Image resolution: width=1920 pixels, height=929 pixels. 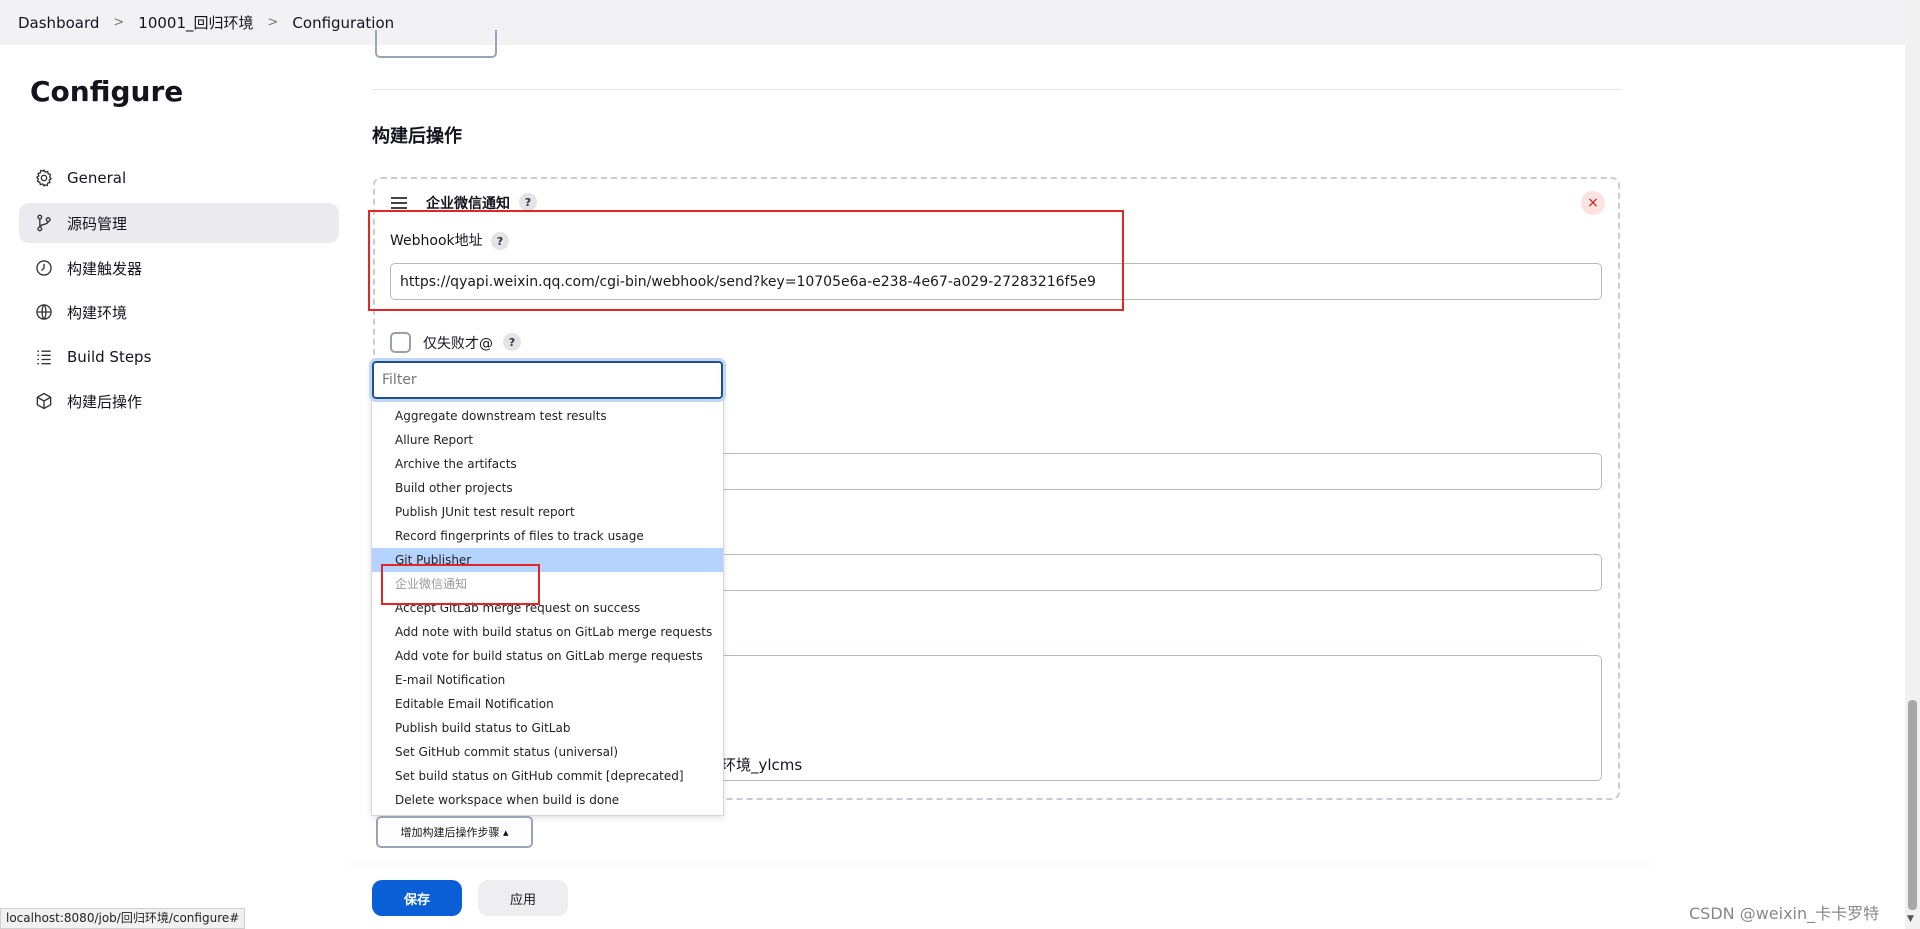 What do you see at coordinates (1161, 572) in the screenshot?
I see `mention-mobile-input` at bounding box center [1161, 572].